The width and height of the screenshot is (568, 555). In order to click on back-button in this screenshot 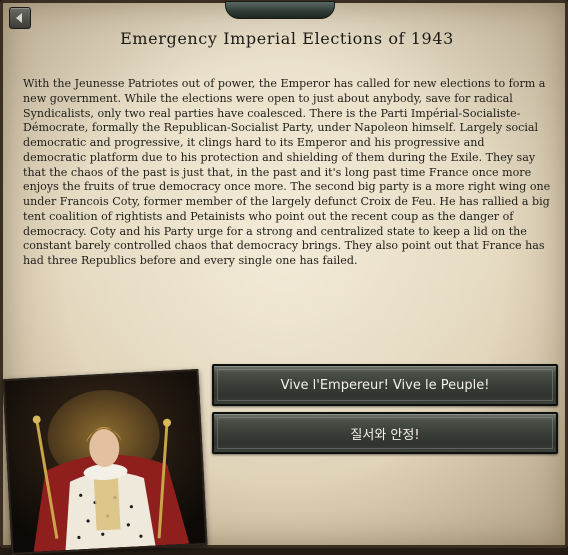, I will do `click(20, 18)`.